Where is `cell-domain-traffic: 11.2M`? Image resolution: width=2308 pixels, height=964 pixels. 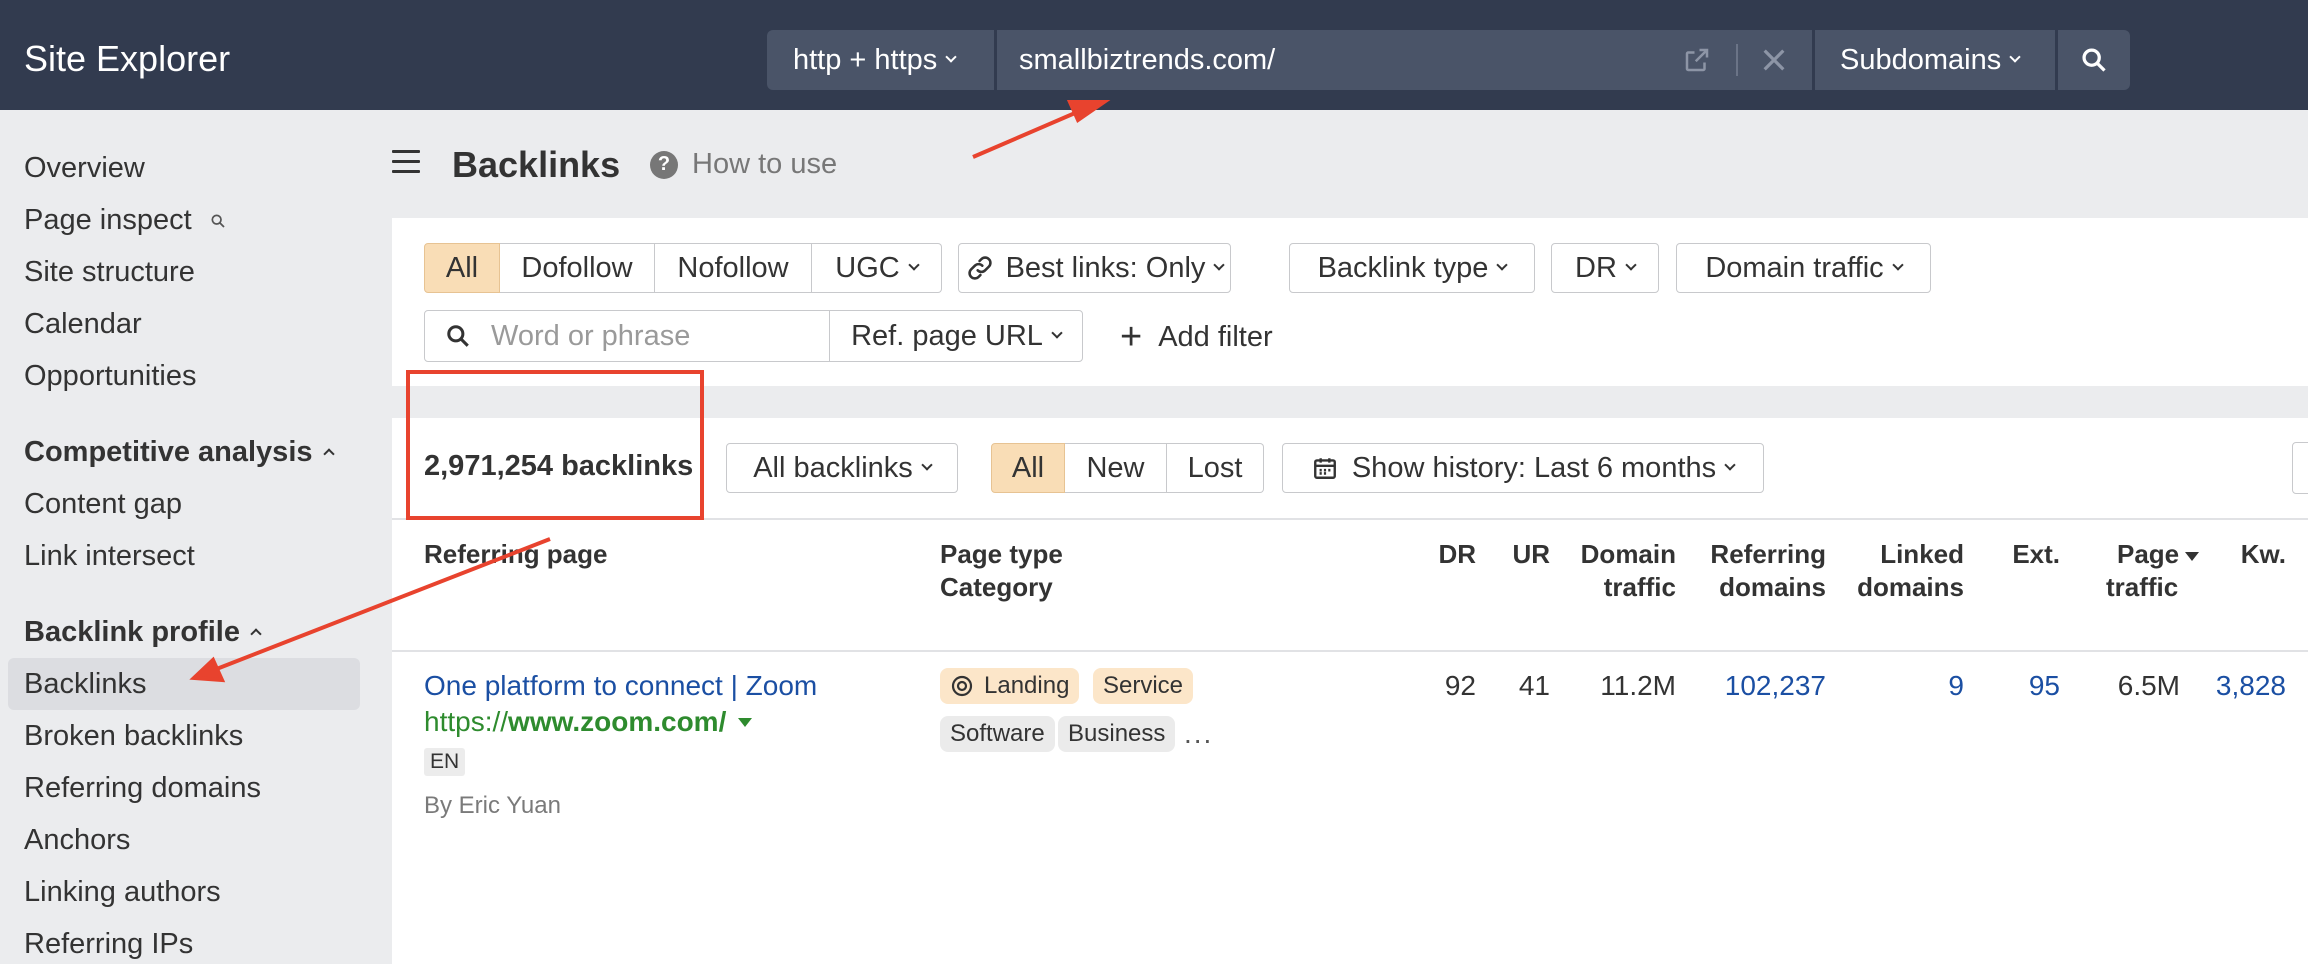
cell-domain-traffic: 11.2M is located at coordinates (1638, 685).